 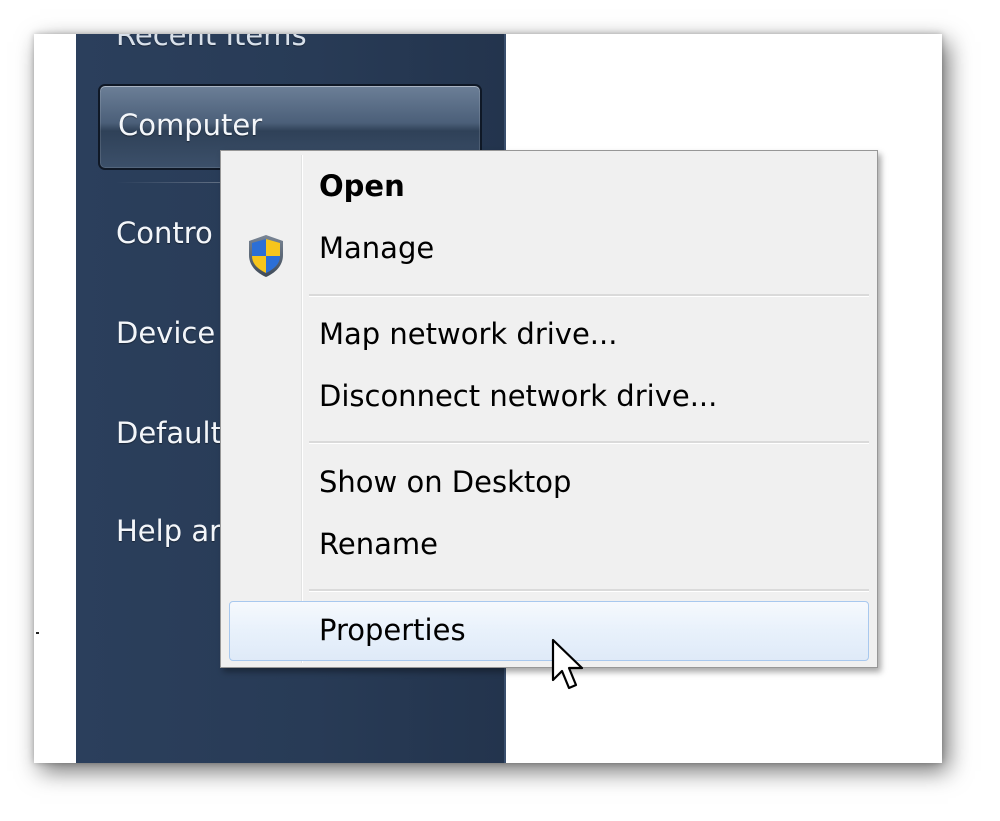 I want to click on menu-item-rename-label: Rename, so click(x=378, y=544).